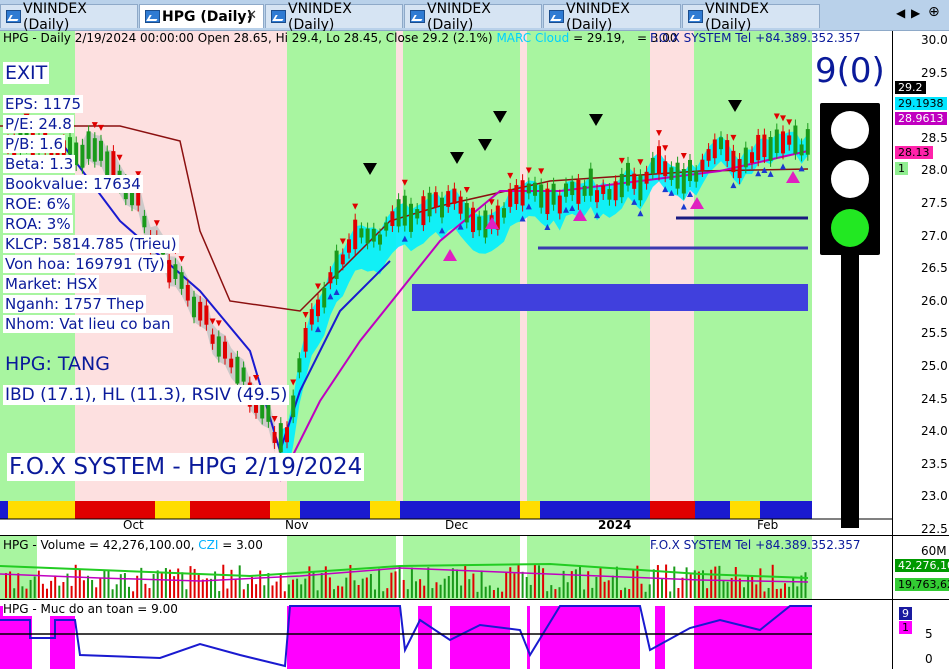 This screenshot has width=949, height=669. I want to click on volume-header-text: HPG - Volume = 42,276,100.00,, so click(99, 545).